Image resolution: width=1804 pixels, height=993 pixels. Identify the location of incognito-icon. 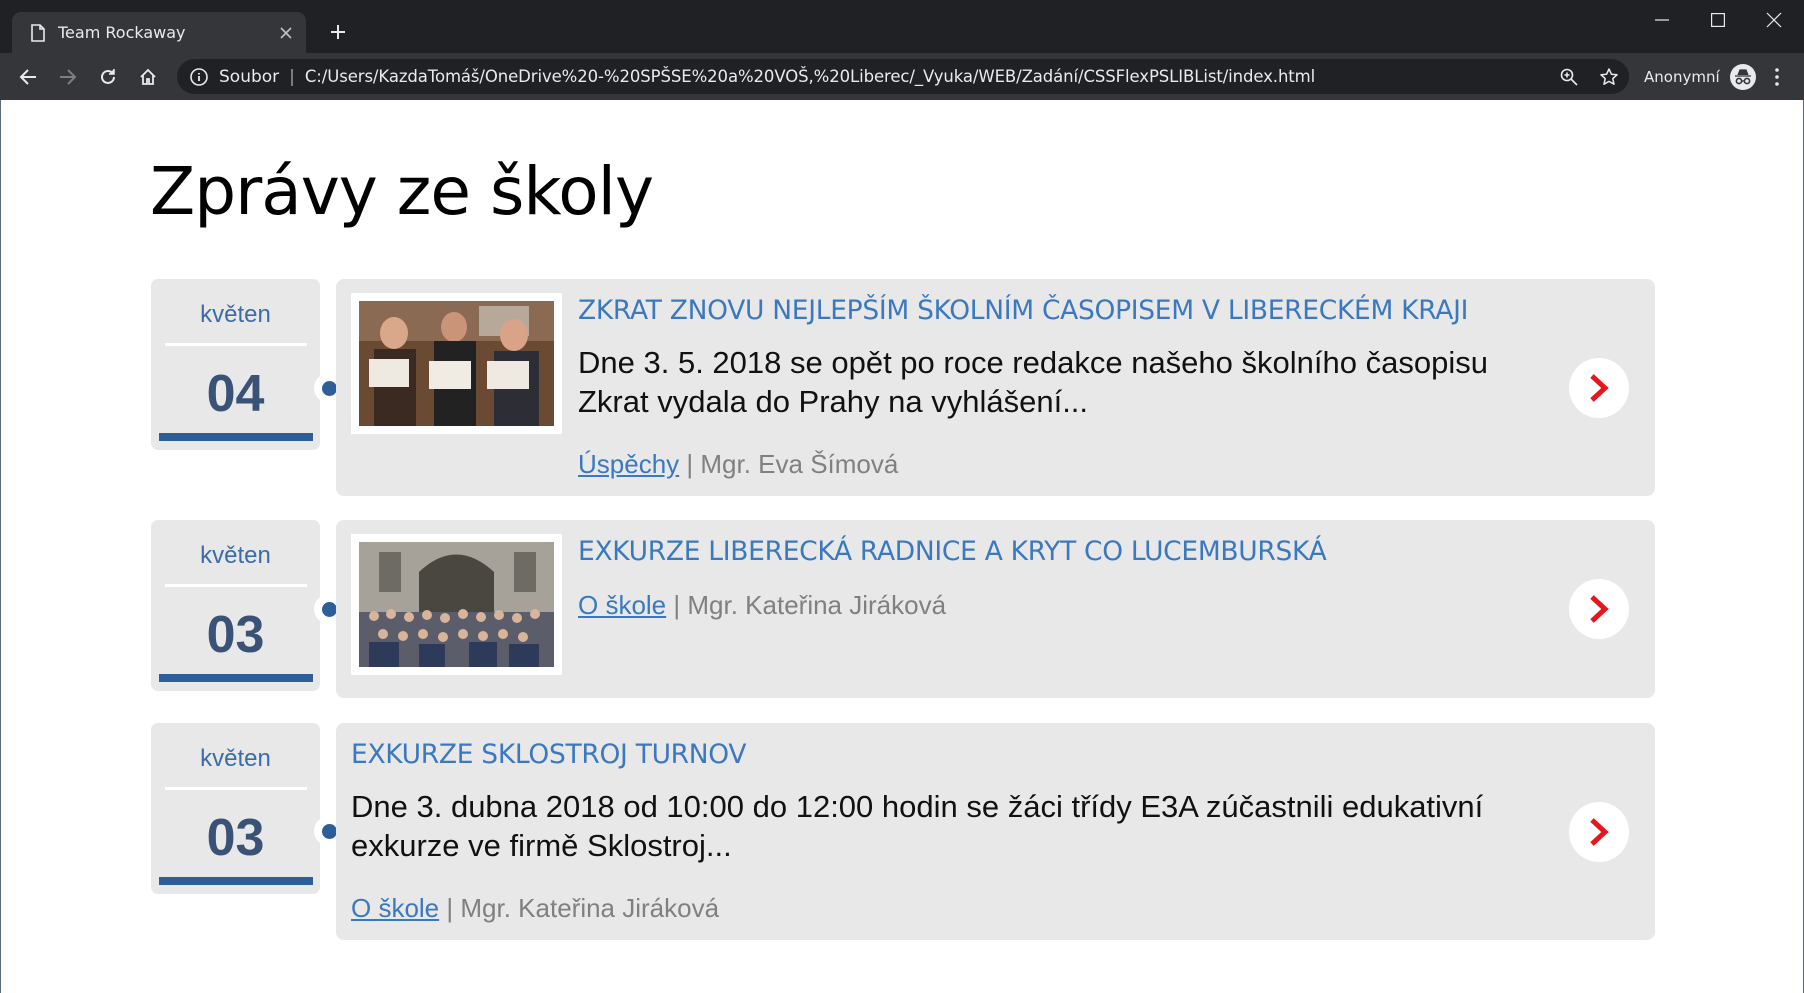
(1742, 77).